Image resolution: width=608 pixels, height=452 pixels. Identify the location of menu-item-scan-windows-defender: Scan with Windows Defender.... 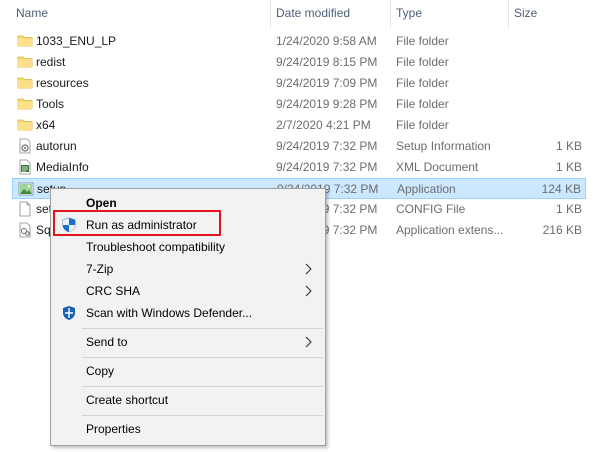
(188, 313).